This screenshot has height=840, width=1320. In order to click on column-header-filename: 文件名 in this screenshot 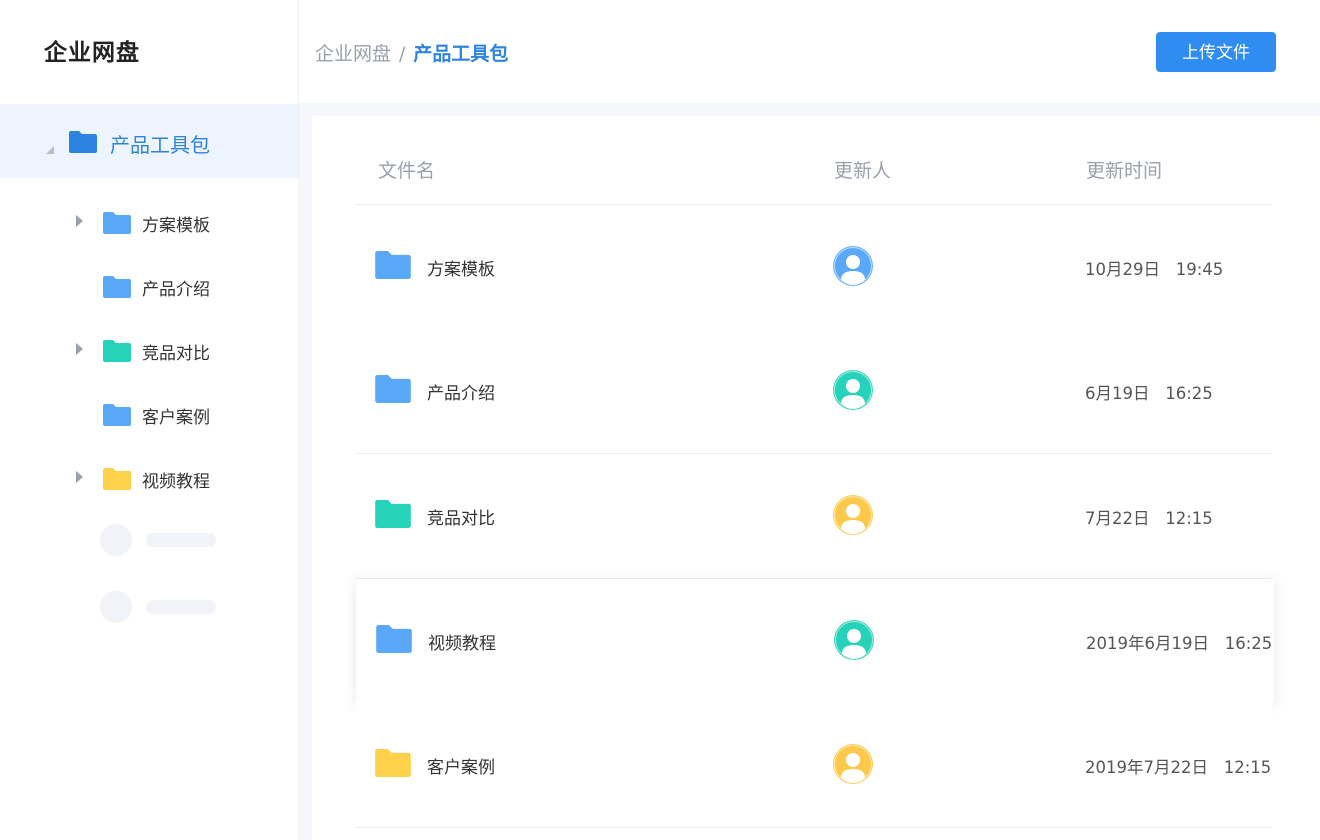, I will do `click(407, 171)`.